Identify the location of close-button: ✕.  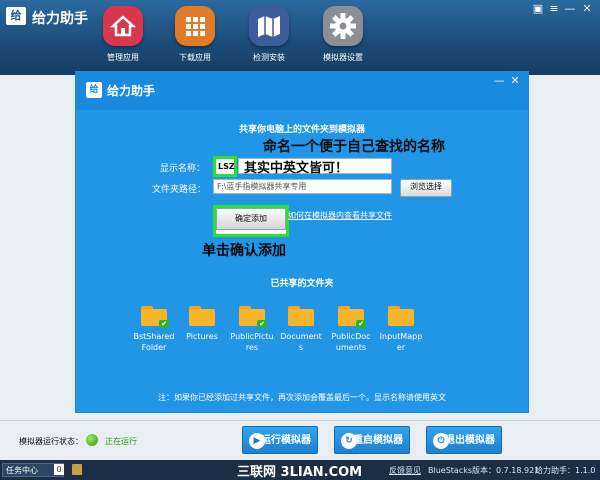
(587, 9).